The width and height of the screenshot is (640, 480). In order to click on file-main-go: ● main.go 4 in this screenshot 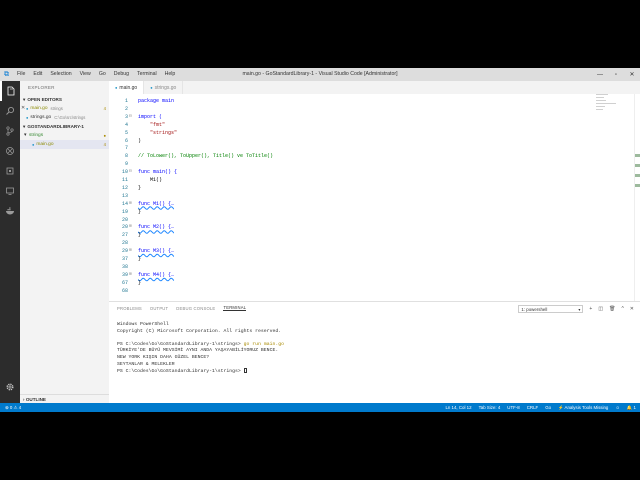, I will do `click(64, 144)`.